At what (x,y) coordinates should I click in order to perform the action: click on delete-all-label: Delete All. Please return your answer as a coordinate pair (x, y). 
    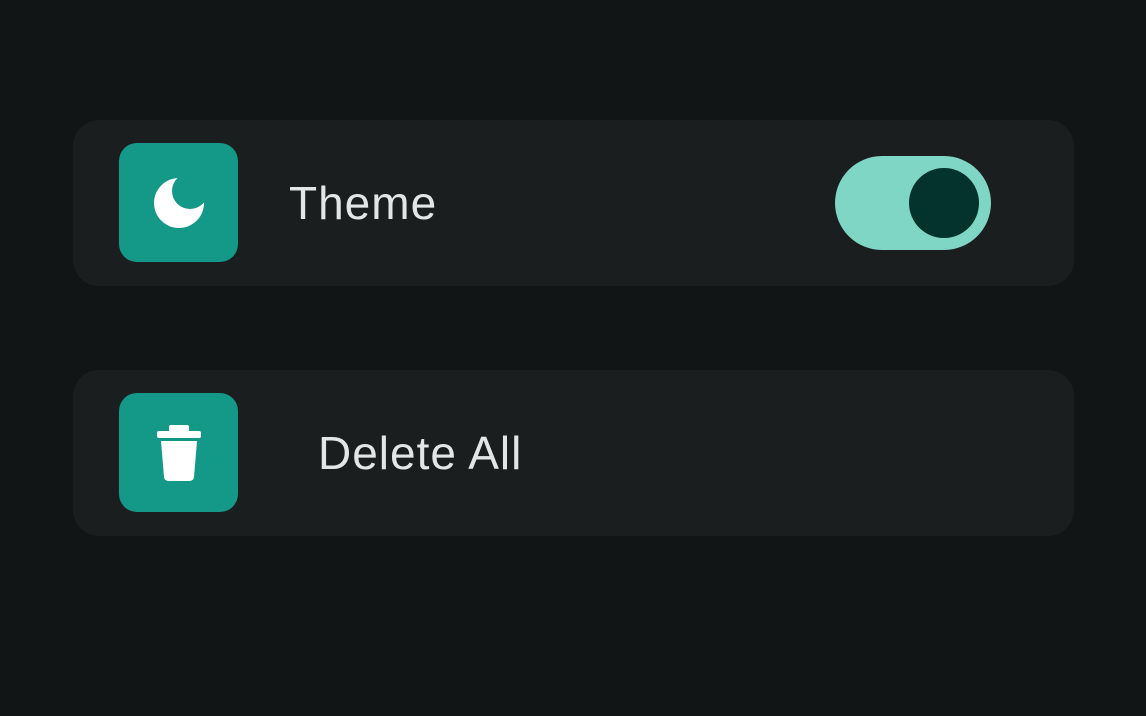
    Looking at the image, I should click on (420, 453).